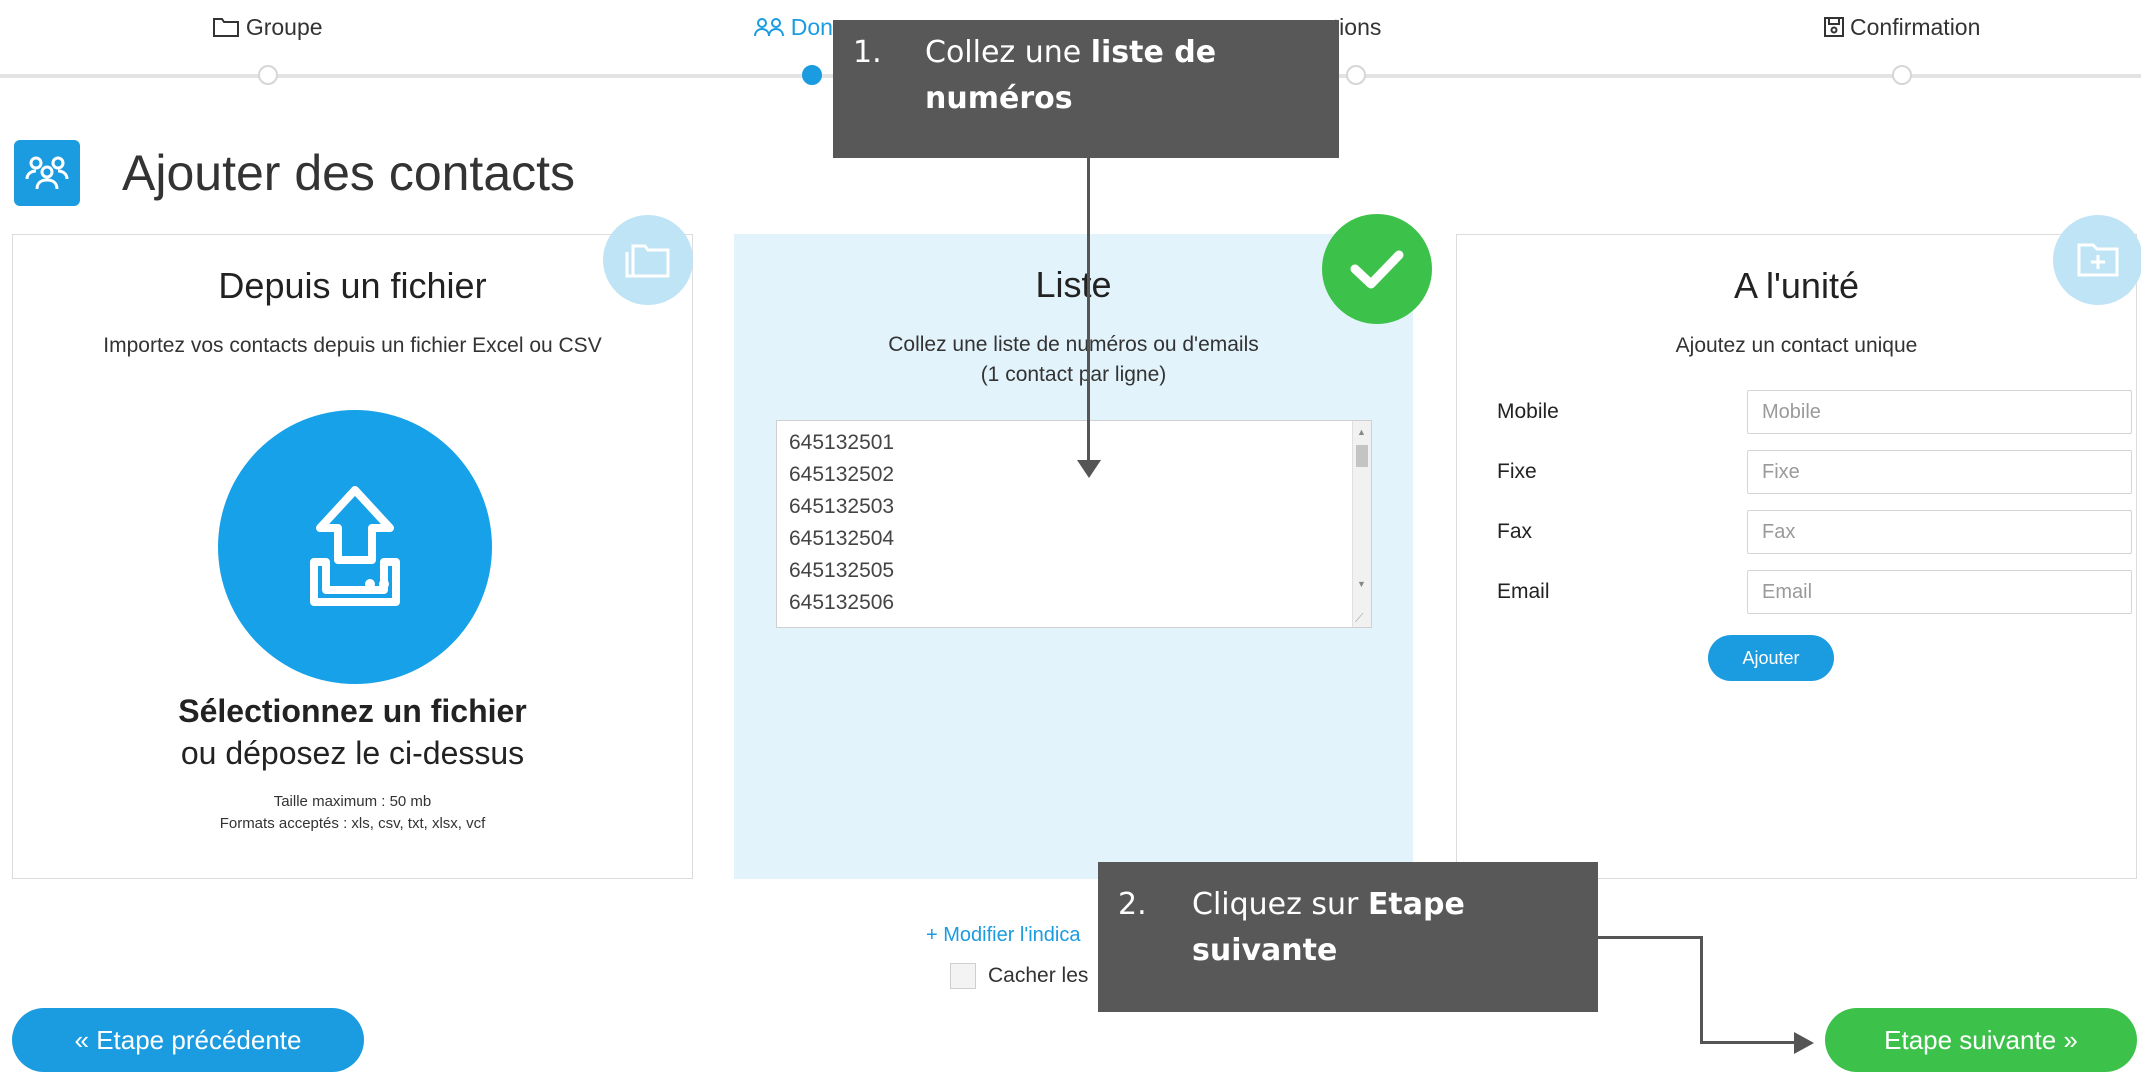  I want to click on arrow-down-icon, so click(1089, 469).